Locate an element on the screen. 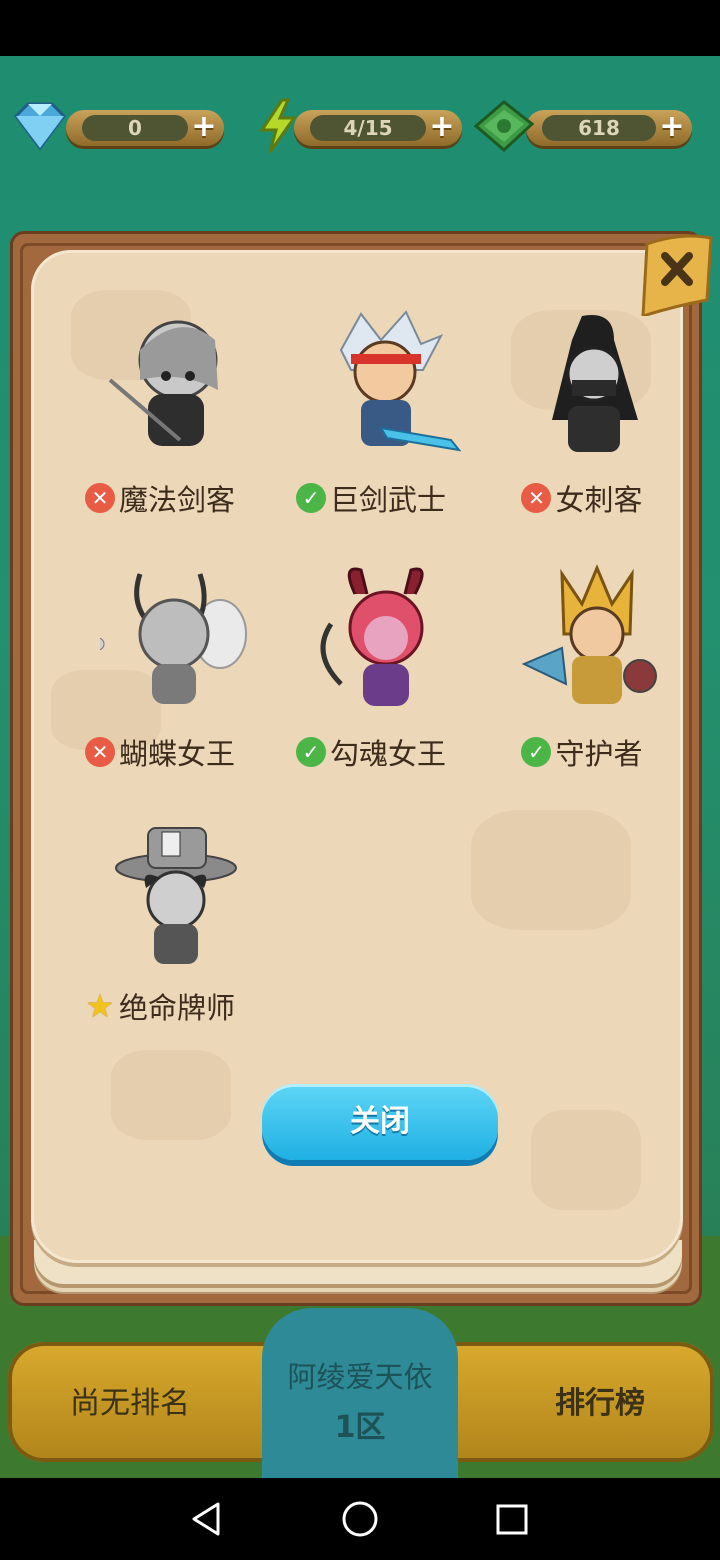 Image resolution: width=720 pixels, height=1560 pixels. hero-card: ★ 绝命牌师 is located at coordinates (160, 928).